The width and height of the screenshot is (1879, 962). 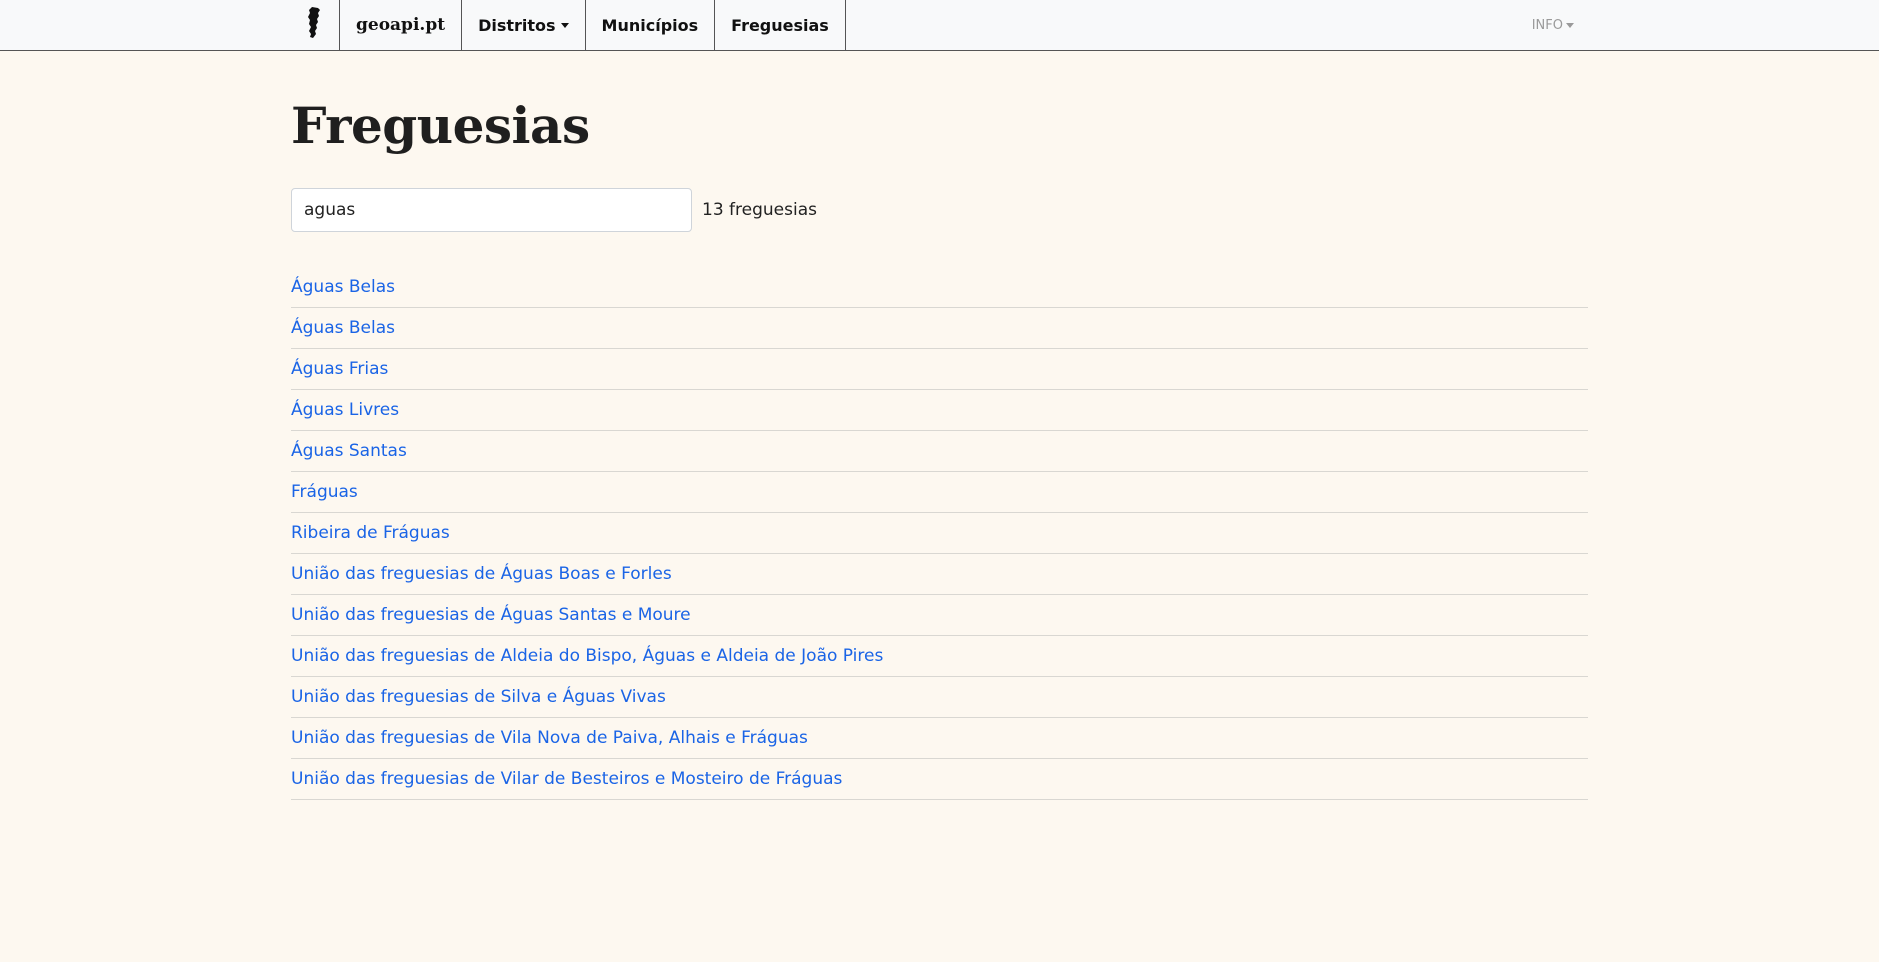 I want to click on brand-link: geoapi.pt, so click(x=401, y=25).